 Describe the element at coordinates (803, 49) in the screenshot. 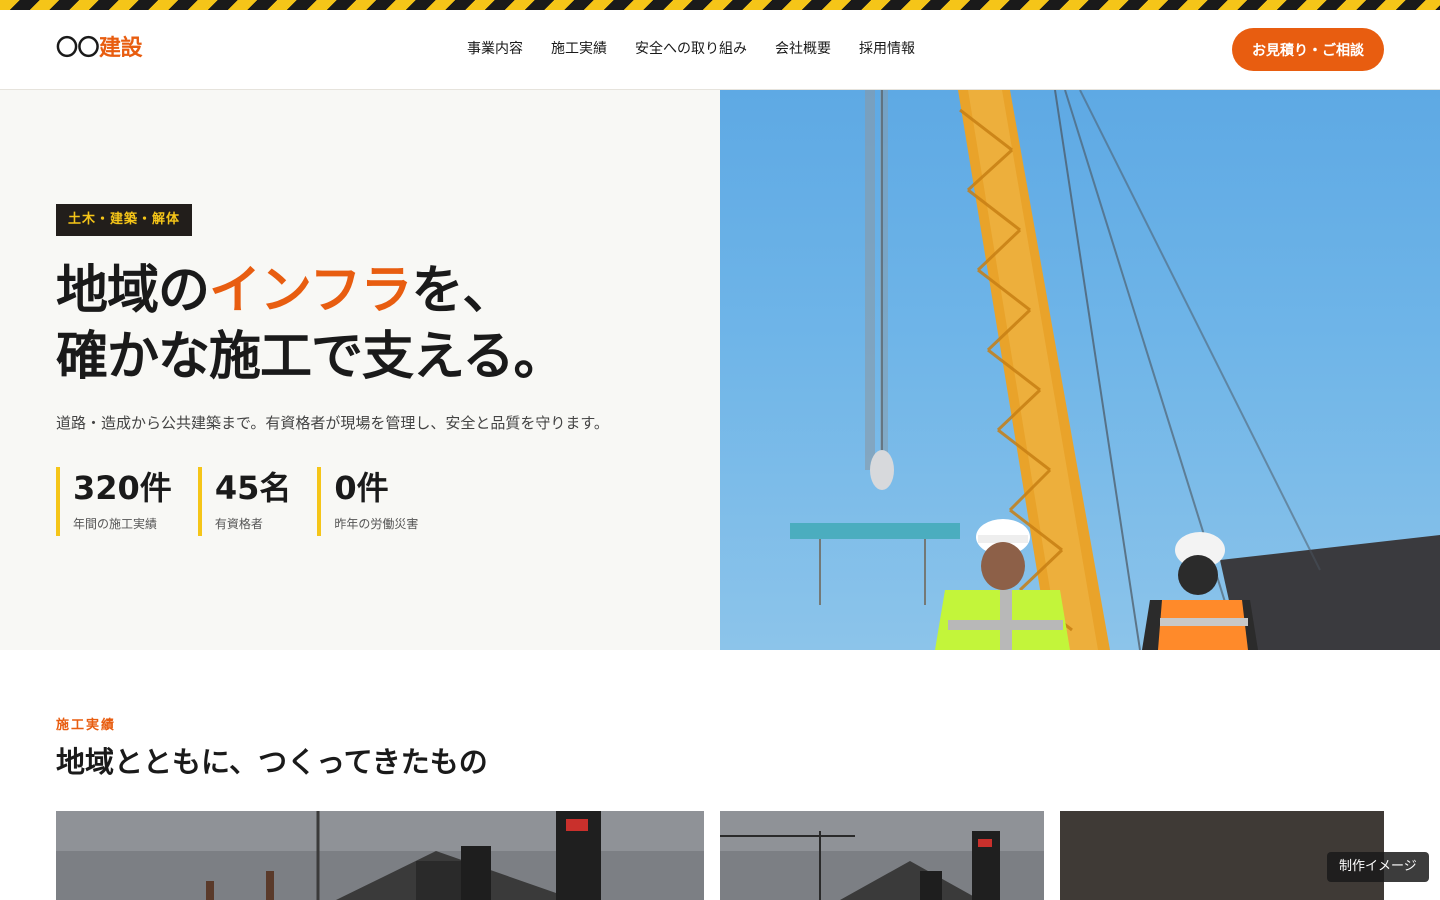

I see `nav-item-company: 会社概要` at that location.